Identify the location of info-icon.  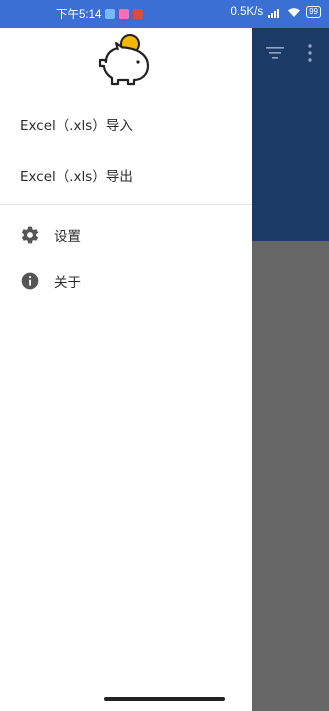
(30, 281).